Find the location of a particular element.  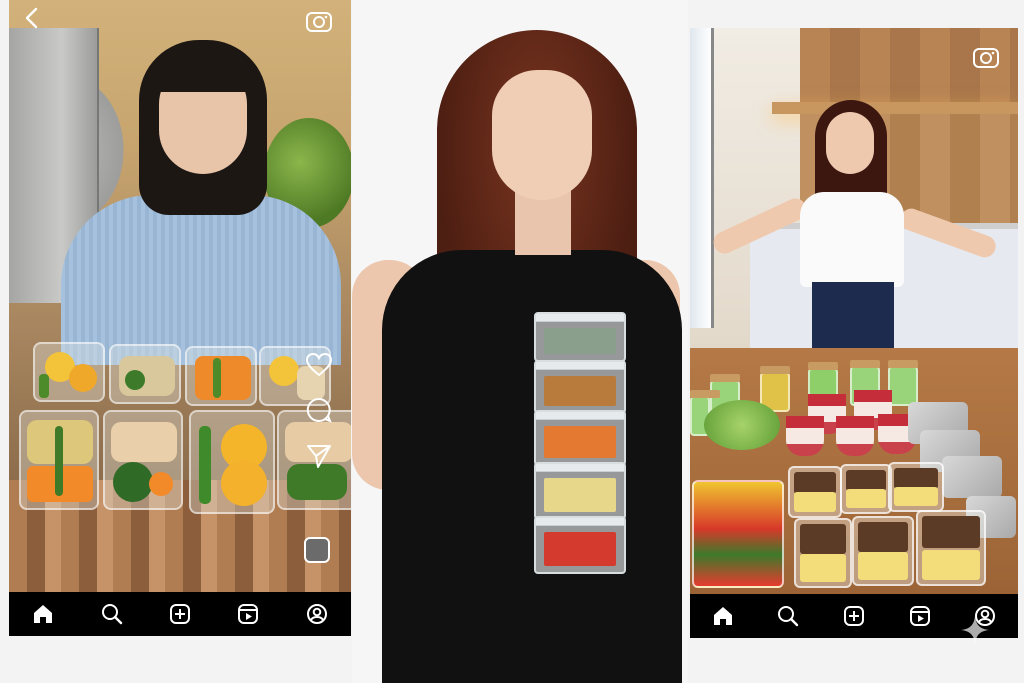

woman-in-blue-sweater is located at coordinates (201, 202).